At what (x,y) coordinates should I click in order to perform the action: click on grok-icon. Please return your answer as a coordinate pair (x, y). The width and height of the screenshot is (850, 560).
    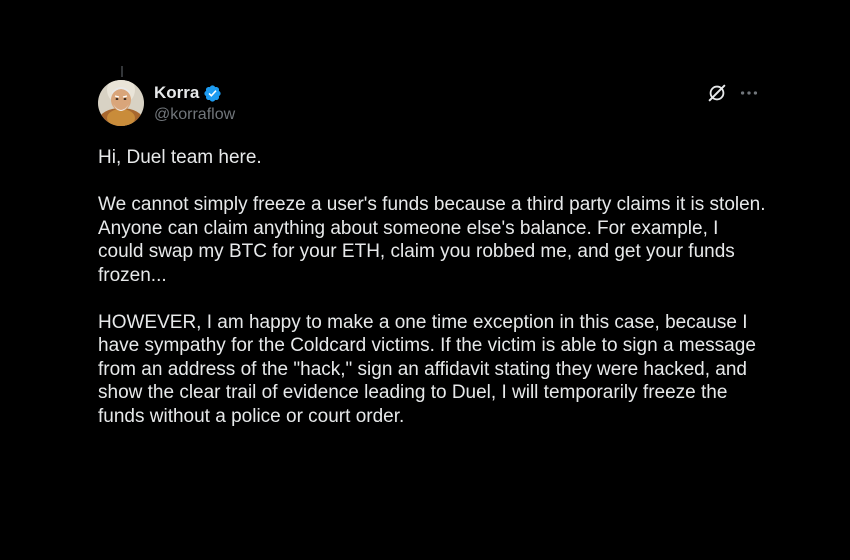
    Looking at the image, I should click on (717, 93).